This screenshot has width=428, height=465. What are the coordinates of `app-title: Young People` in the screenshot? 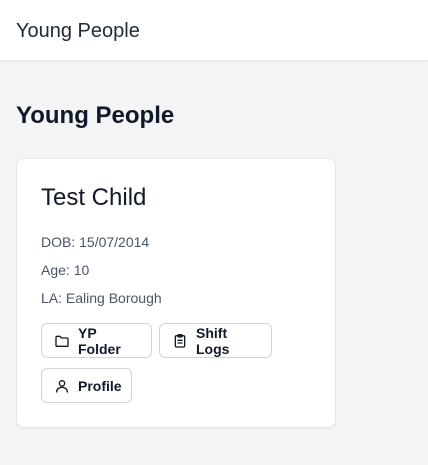 It's located at (78, 31).